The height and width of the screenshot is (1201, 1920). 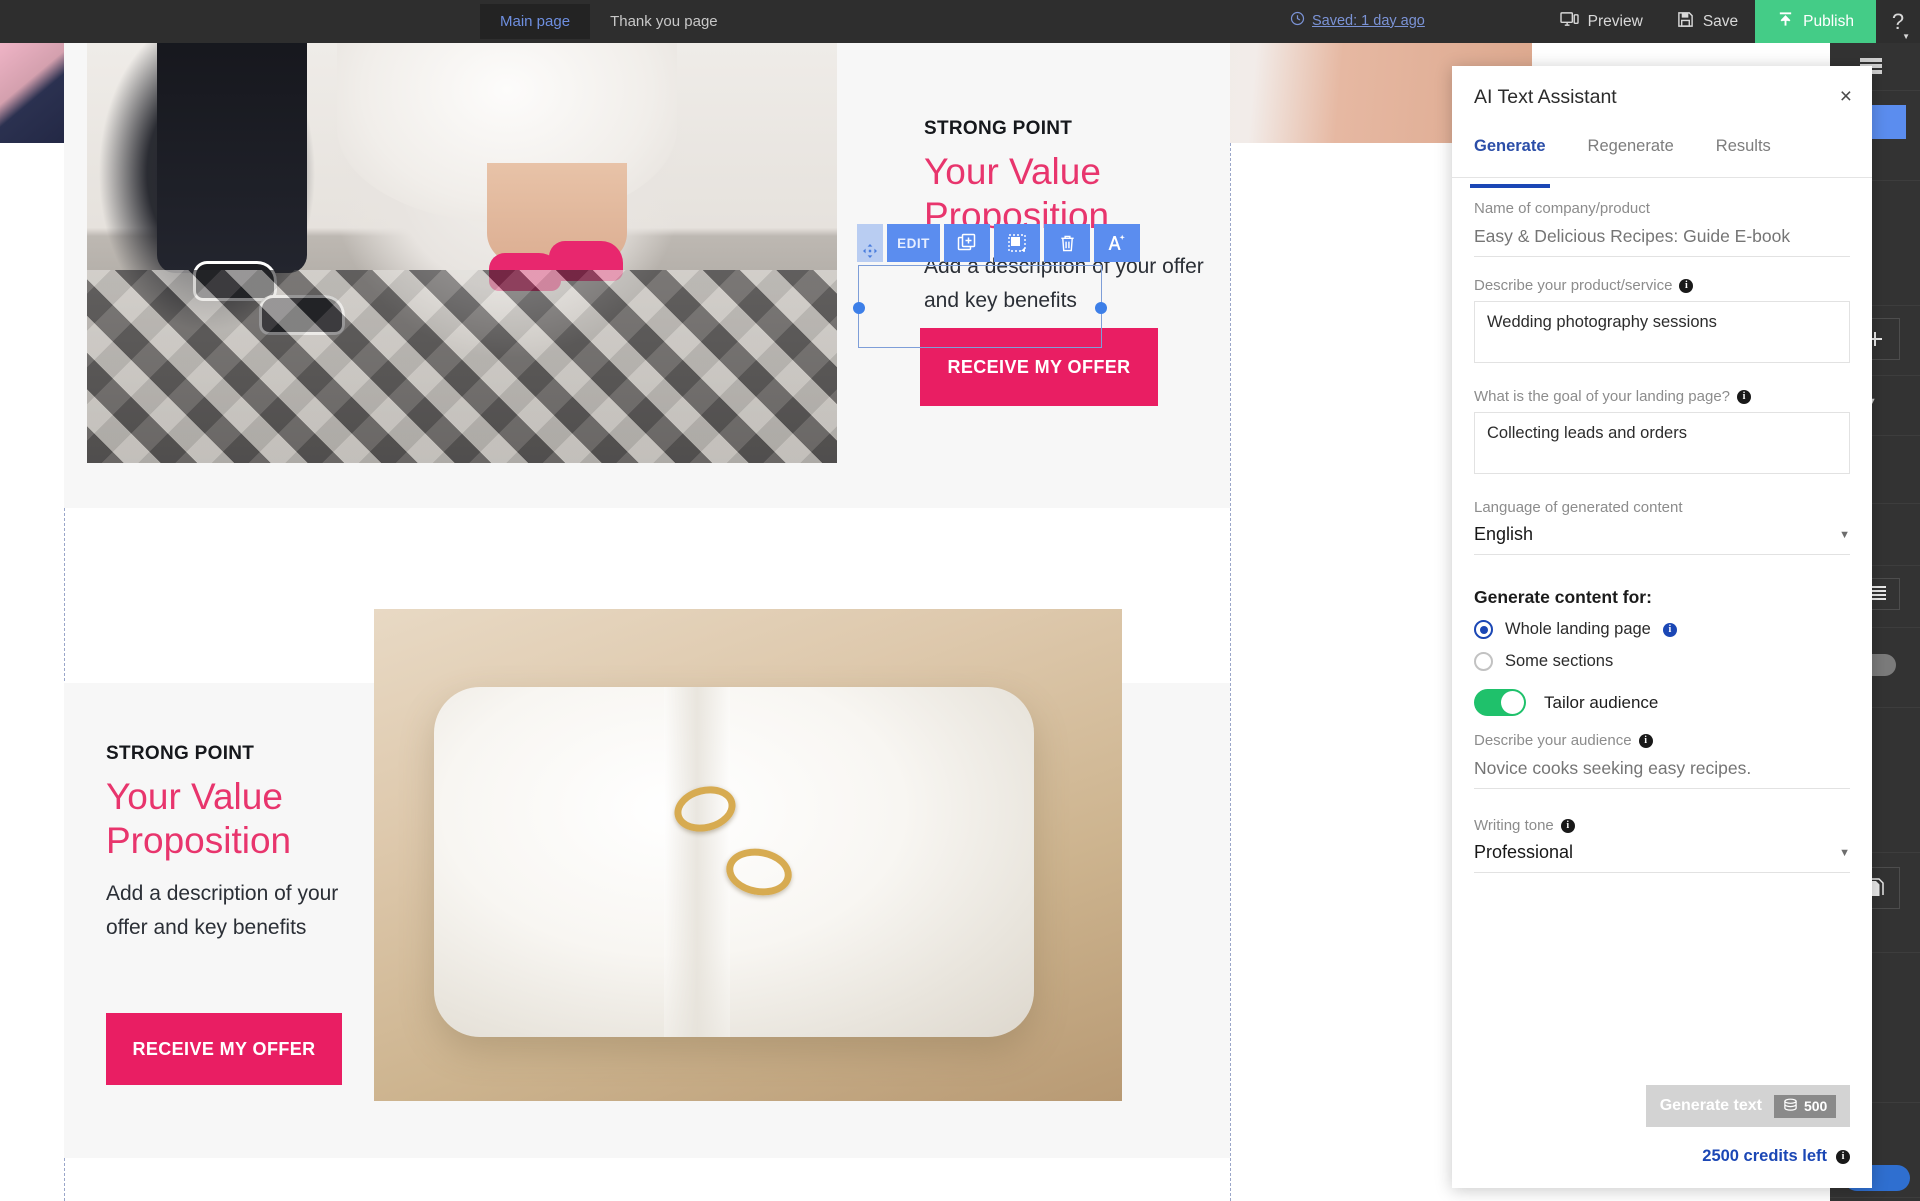 What do you see at coordinates (1578, 629) in the screenshot?
I see `radio-whole-landing-page-label: Whole landing page` at bounding box center [1578, 629].